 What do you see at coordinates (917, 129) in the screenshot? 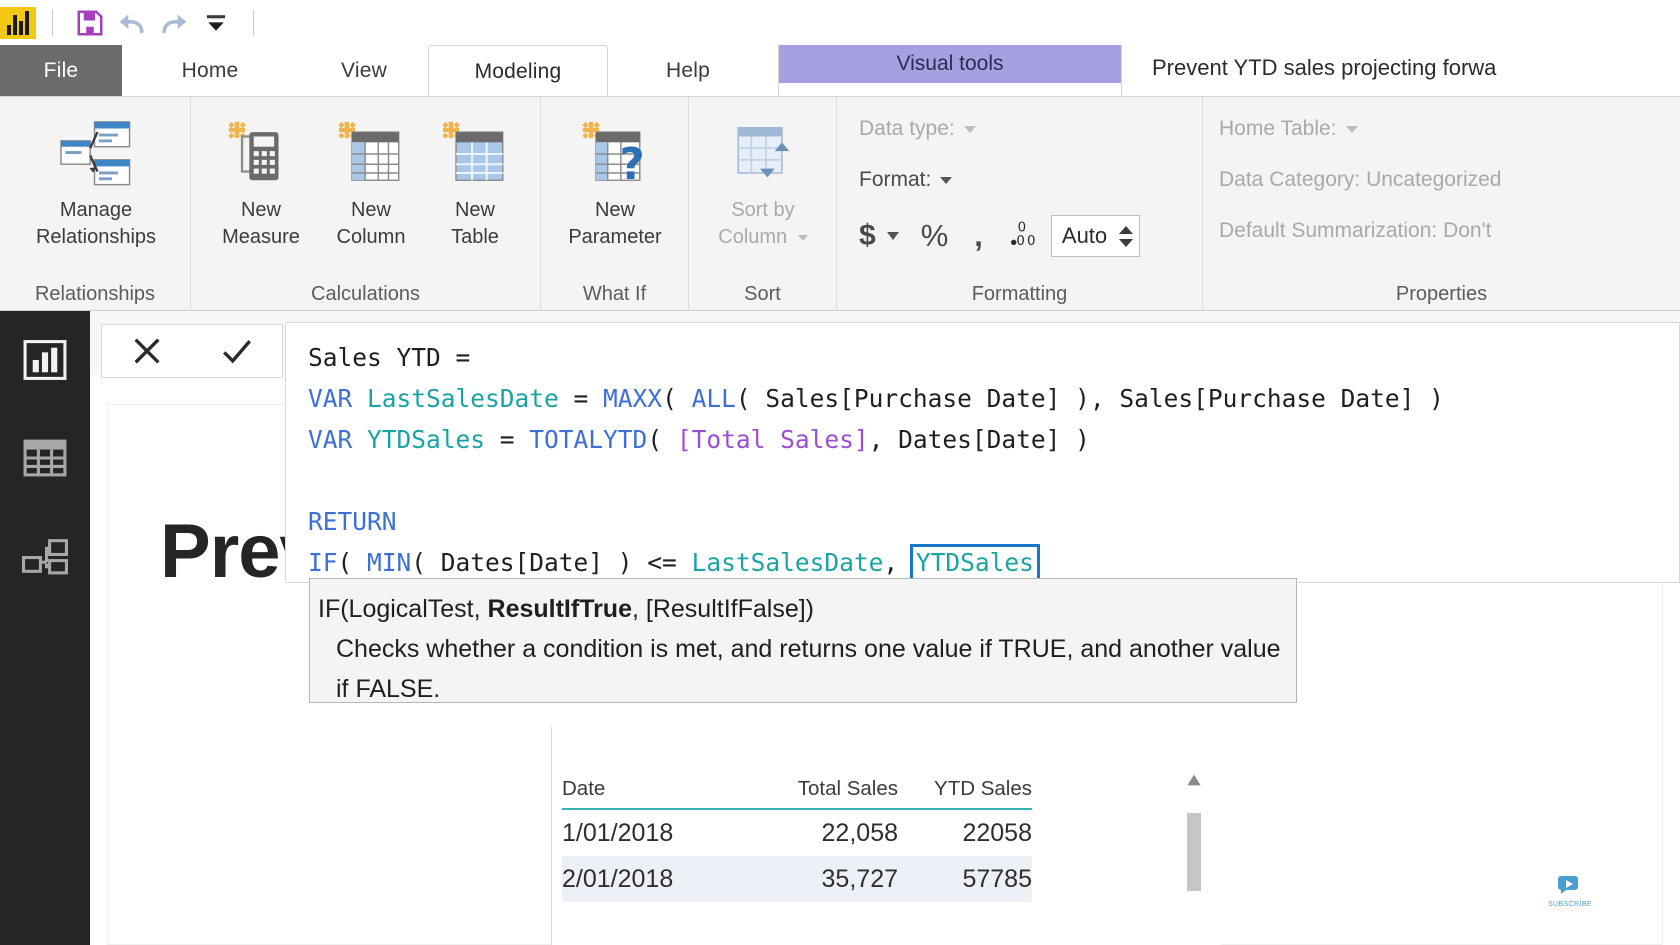
I see `data-type-label: Data type:` at bounding box center [917, 129].